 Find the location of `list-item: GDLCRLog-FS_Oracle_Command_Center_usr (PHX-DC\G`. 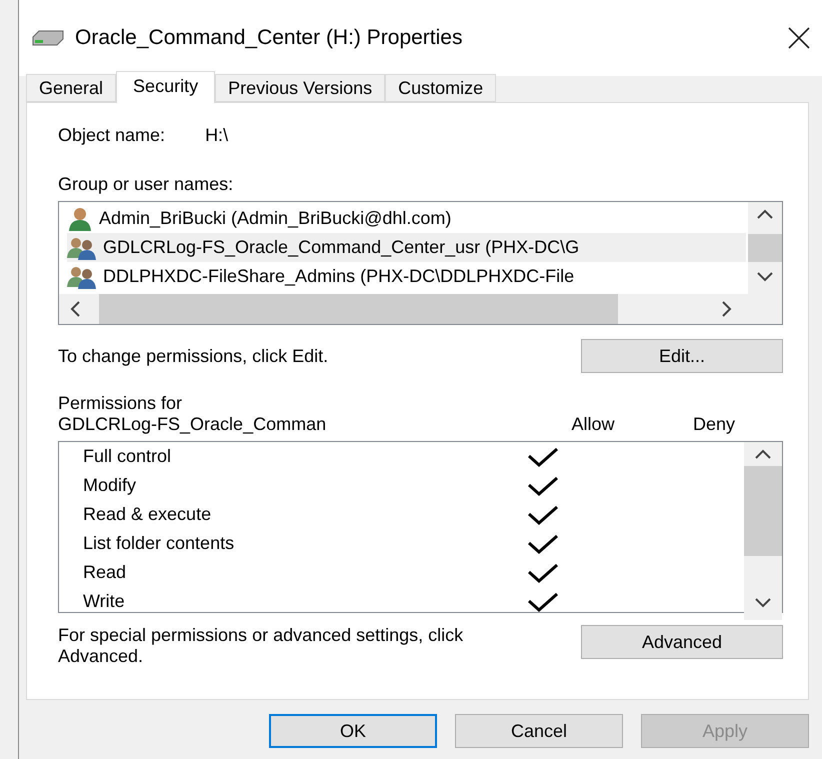

list-item: GDLCRLog-FS_Oracle_Command_Center_usr (PHX-DC\G is located at coordinates (406, 247).